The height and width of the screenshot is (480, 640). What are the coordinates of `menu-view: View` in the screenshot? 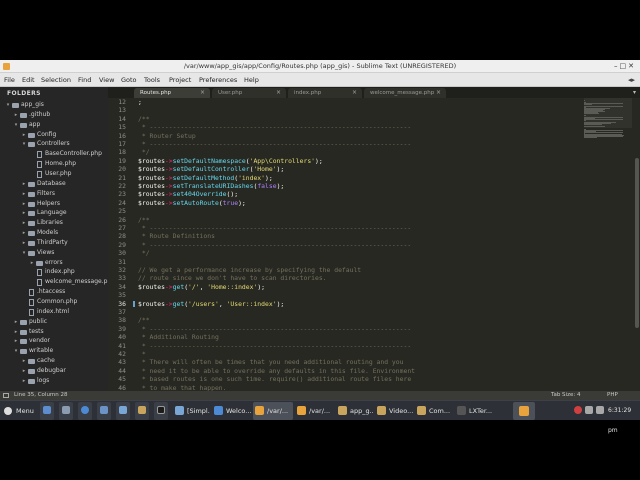 It's located at (106, 80).